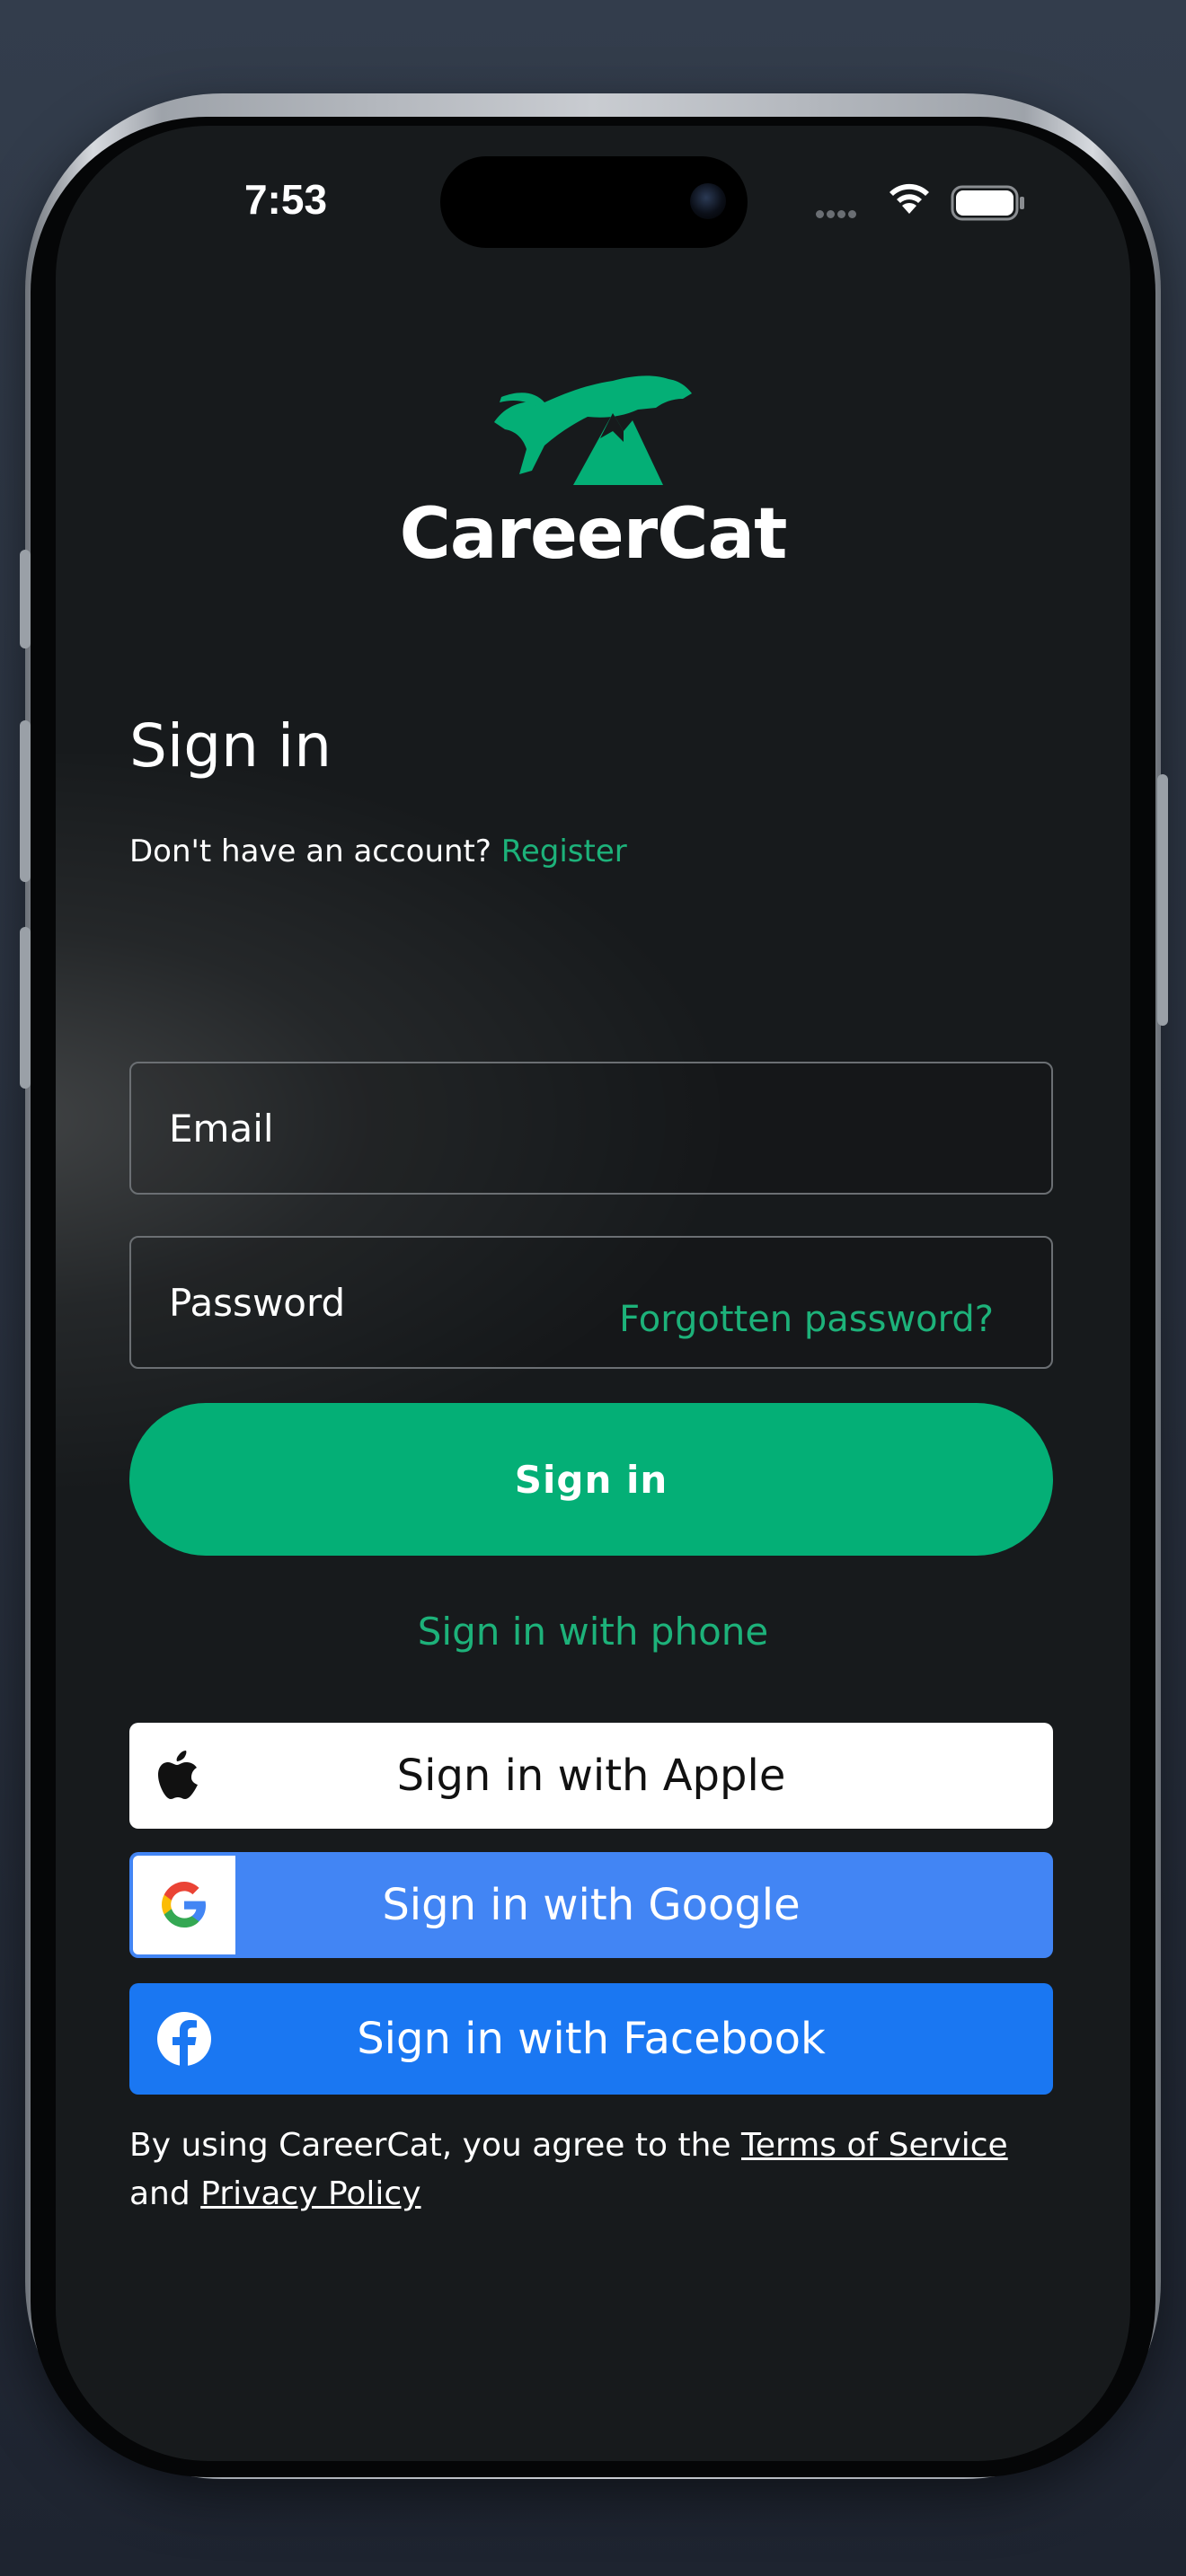 This screenshot has width=1186, height=2576. Describe the element at coordinates (177, 1776) in the screenshot. I see `apple-icon` at that location.